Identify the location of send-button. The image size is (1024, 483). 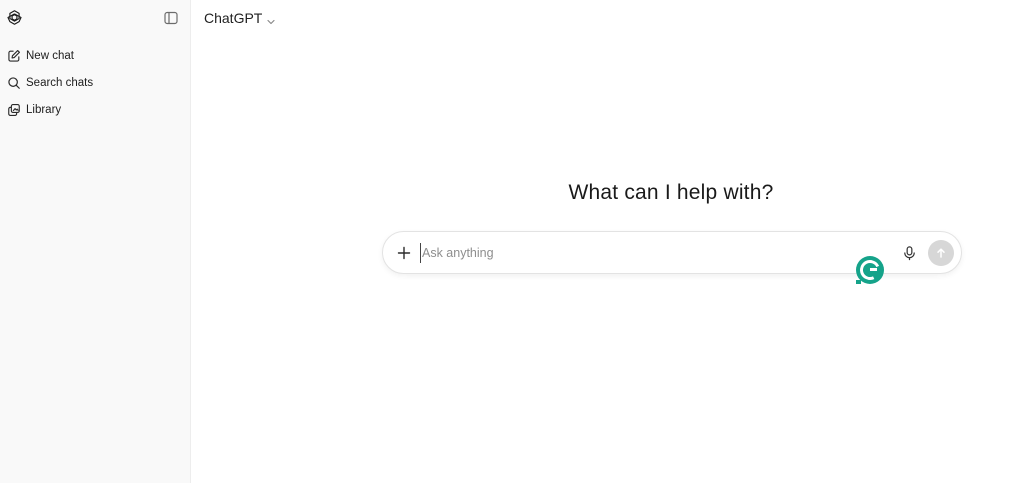
(941, 253).